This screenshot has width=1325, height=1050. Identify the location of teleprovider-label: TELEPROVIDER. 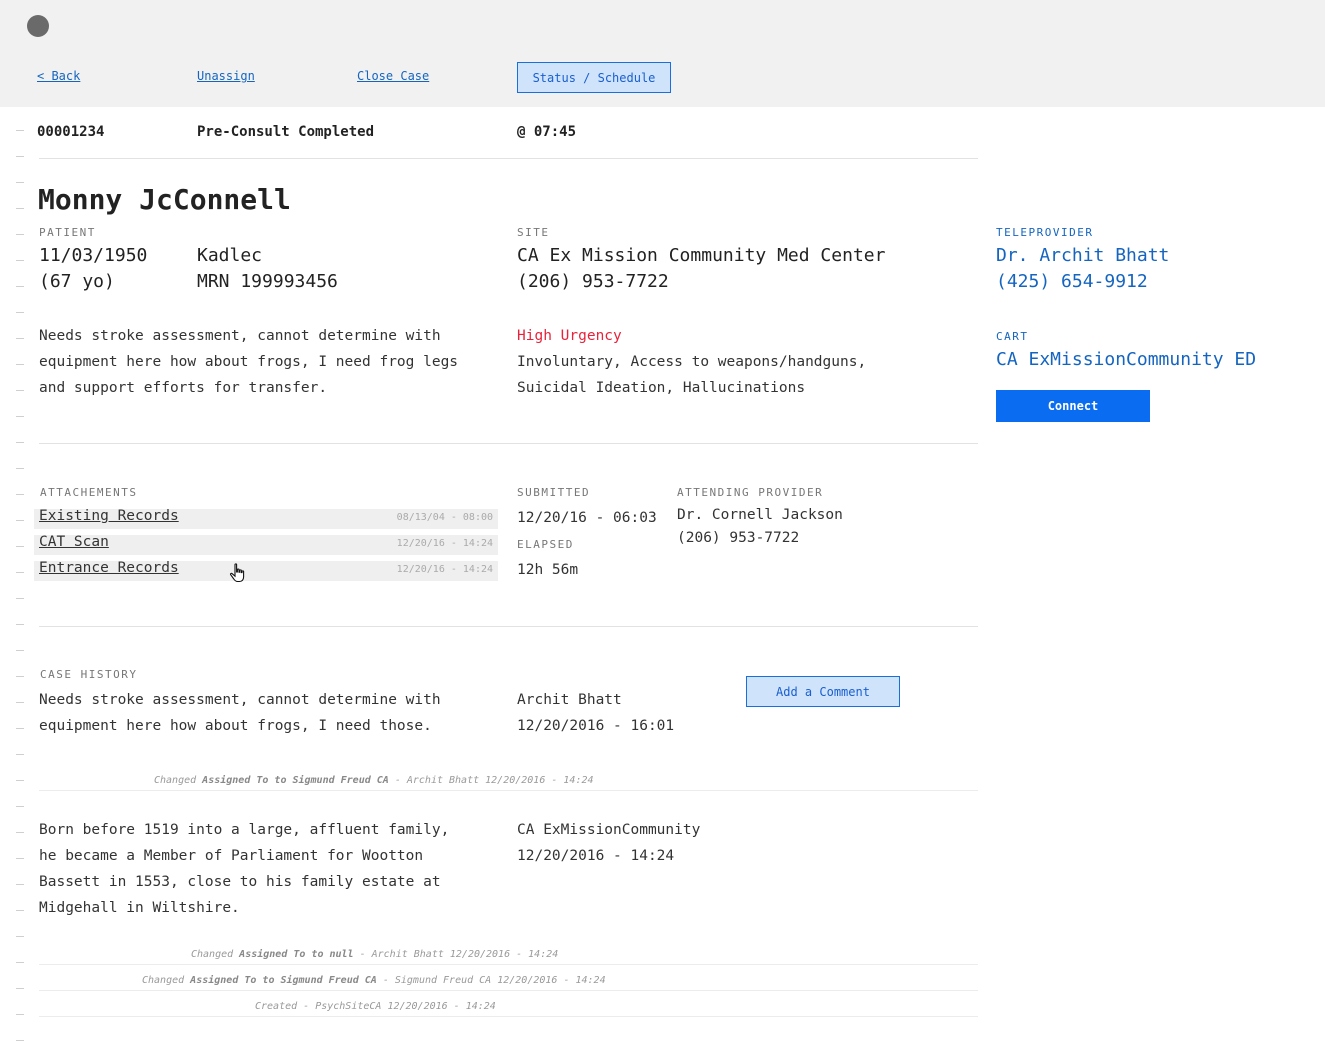
(1045, 232).